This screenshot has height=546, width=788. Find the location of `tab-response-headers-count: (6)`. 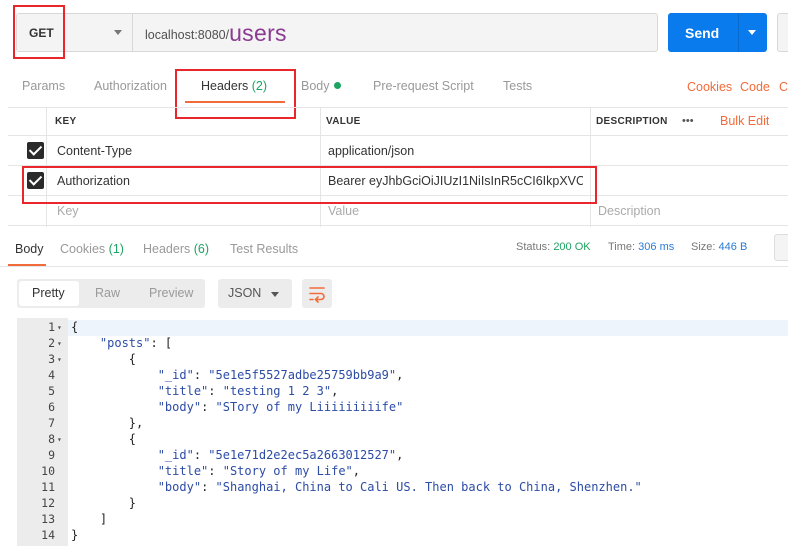

tab-response-headers-count: (6) is located at coordinates (201, 249).